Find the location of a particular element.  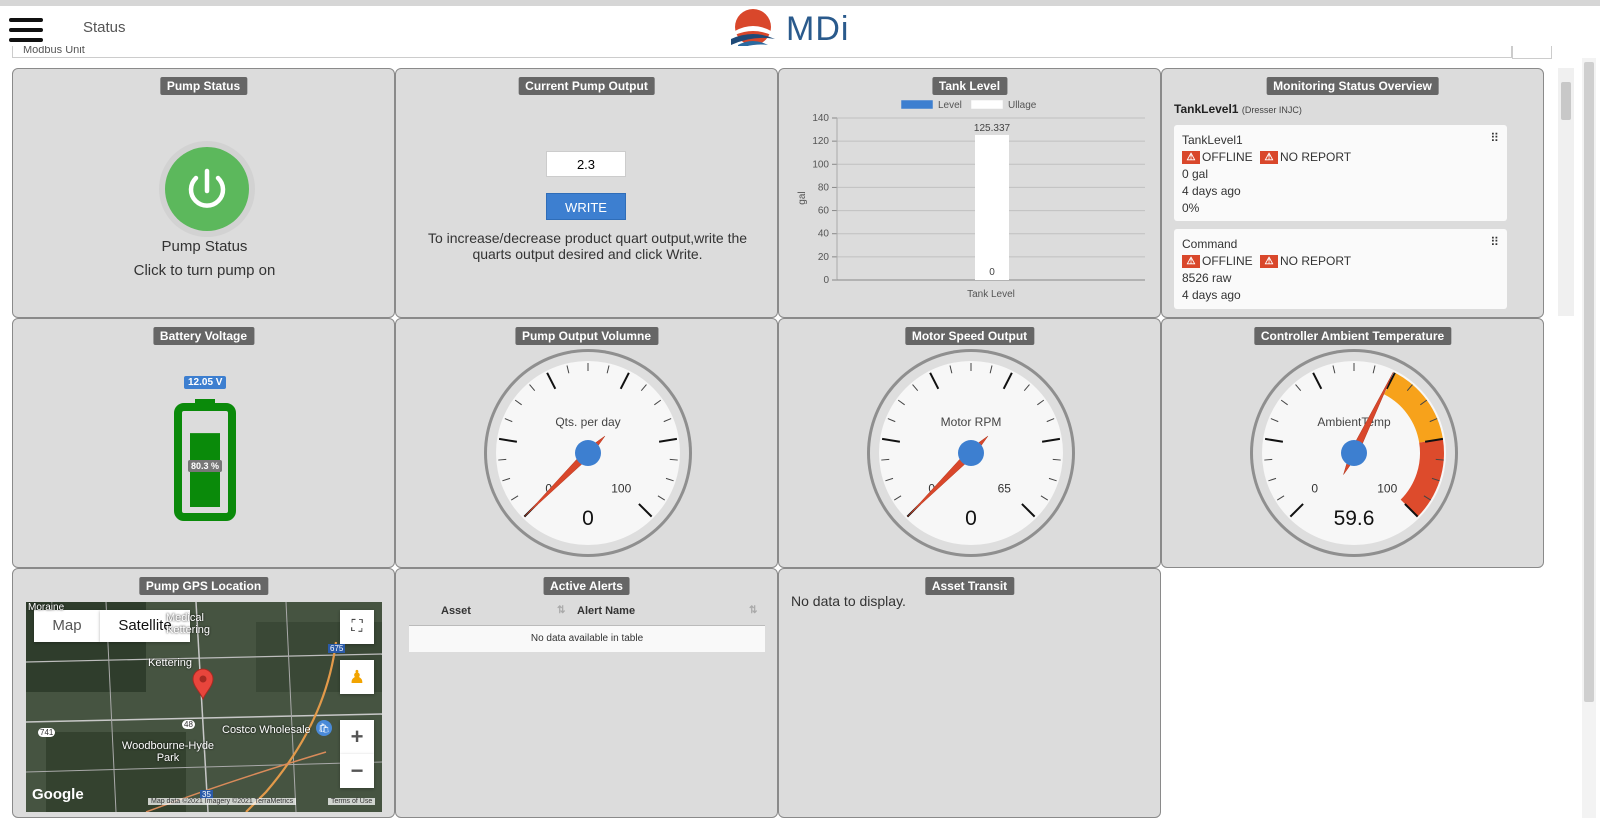

panel-title: Active Alerts is located at coordinates (586, 586).